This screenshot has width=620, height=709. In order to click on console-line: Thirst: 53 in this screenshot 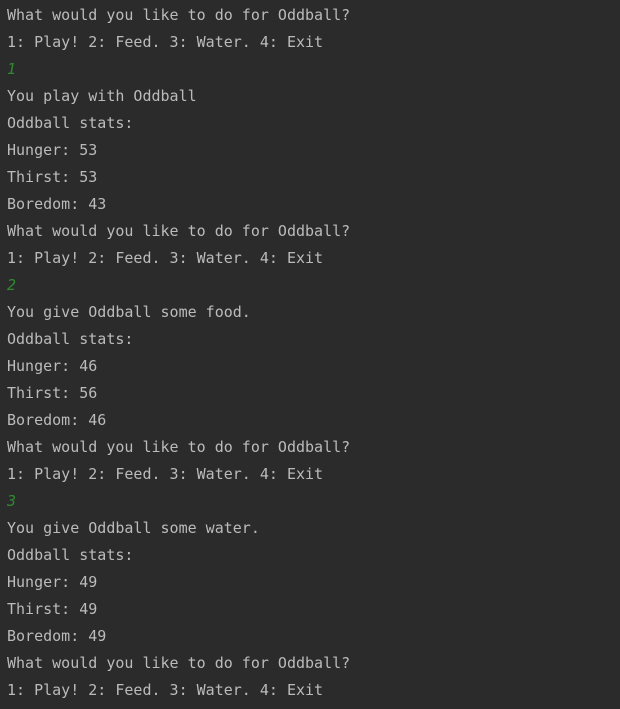, I will do `click(52, 177)`.